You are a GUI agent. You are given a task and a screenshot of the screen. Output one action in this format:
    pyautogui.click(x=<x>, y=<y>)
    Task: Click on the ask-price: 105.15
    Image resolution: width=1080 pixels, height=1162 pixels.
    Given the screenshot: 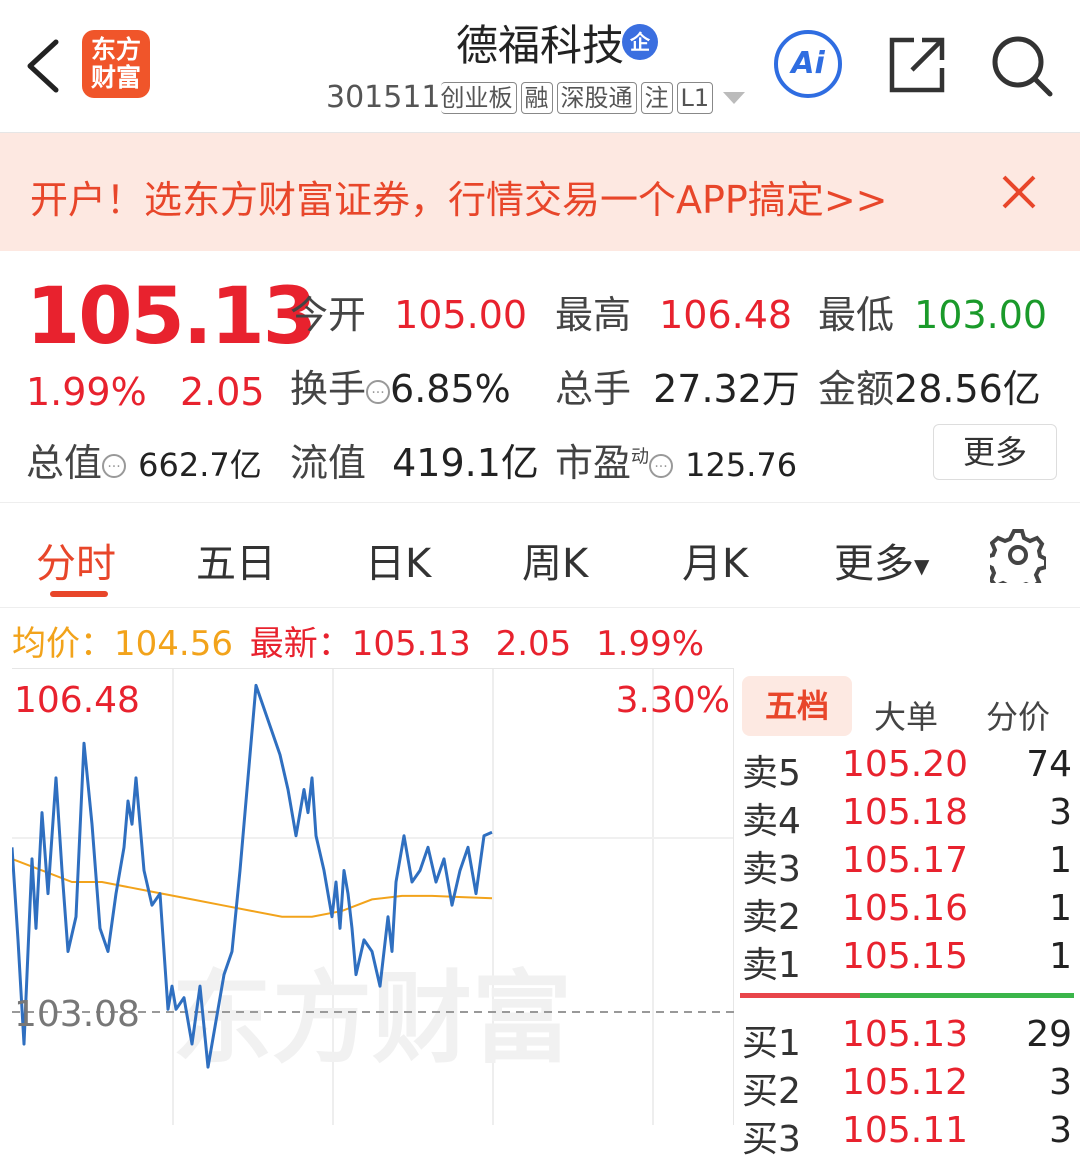 What is the action you would take?
    pyautogui.click(x=905, y=956)
    